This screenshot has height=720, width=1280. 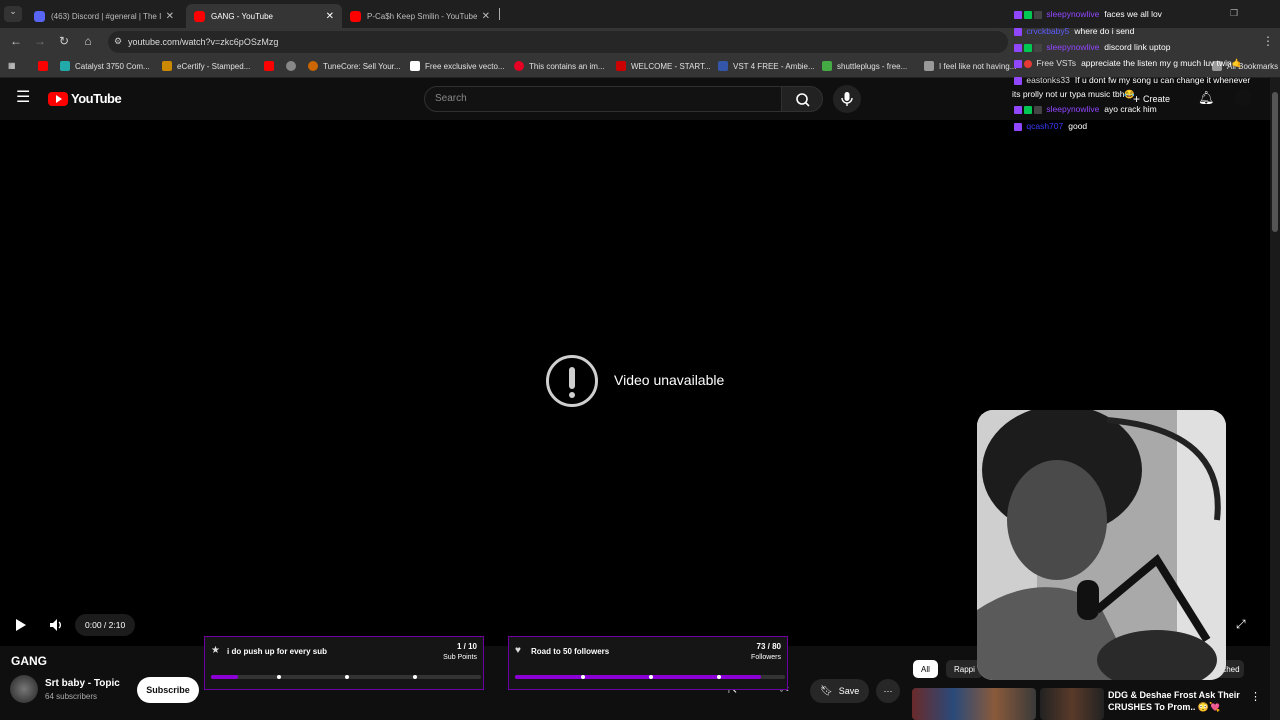 I want to click on tab-discord: (463) Discord | #general | The I ✕, so click(x=104, y=16).